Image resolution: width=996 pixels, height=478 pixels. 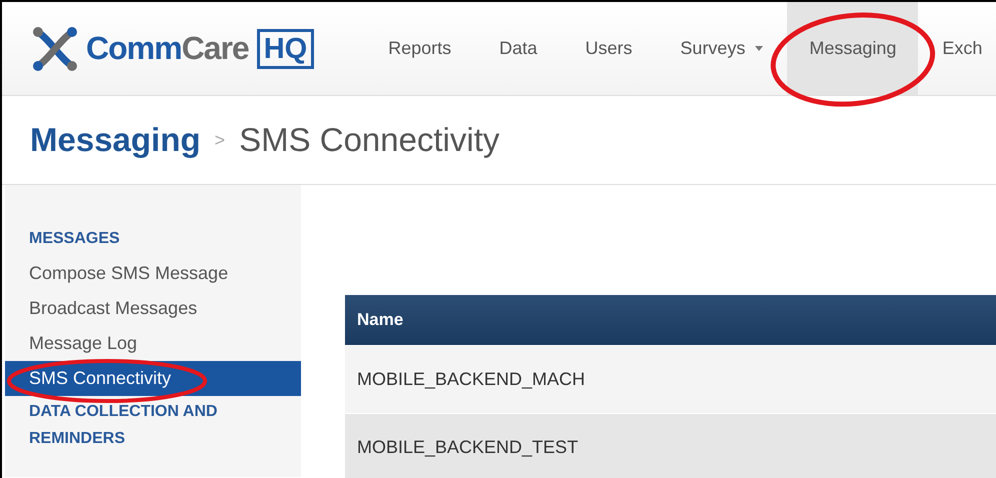 What do you see at coordinates (608, 48) in the screenshot?
I see `nav-tab: Users` at bounding box center [608, 48].